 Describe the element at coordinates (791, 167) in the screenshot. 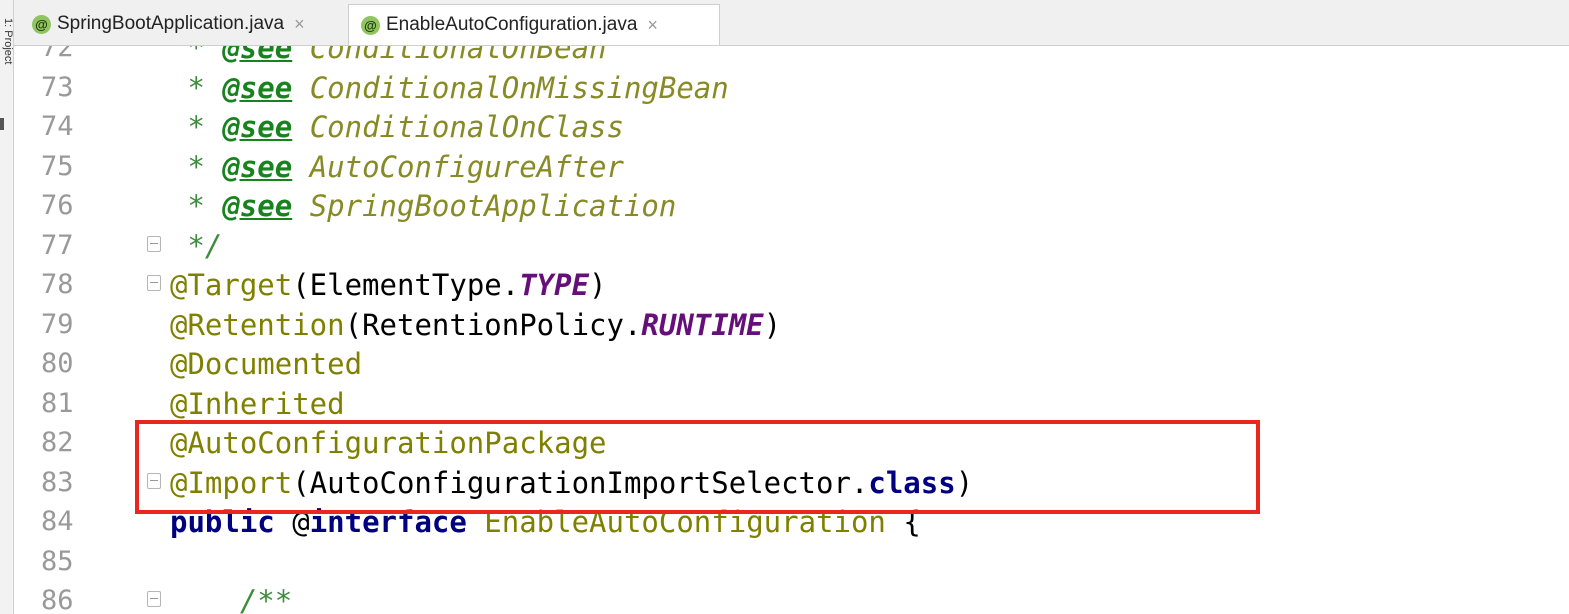

I see `code-line: 75 * @see AutoConfigureAfter` at that location.